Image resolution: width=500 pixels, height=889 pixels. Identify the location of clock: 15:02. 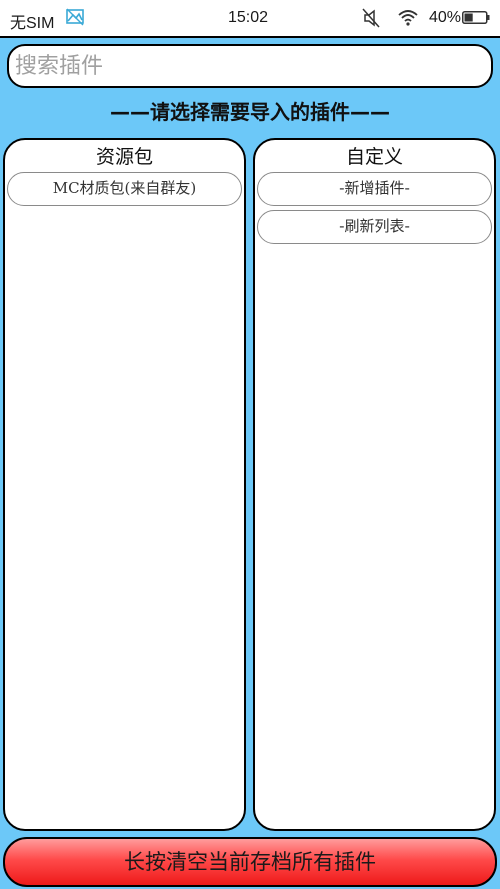
(248, 17).